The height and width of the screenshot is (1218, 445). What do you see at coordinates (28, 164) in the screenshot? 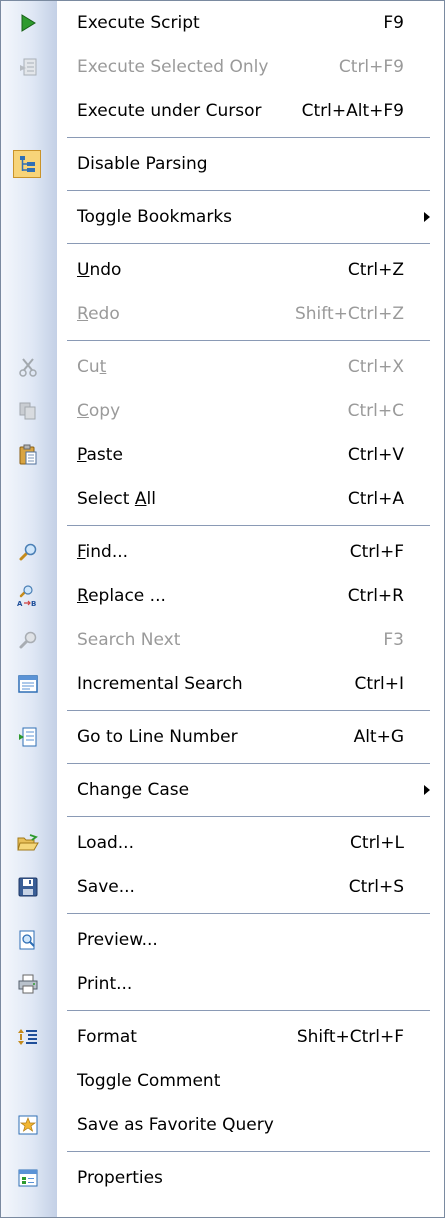
I see `parse-tree-icon` at bounding box center [28, 164].